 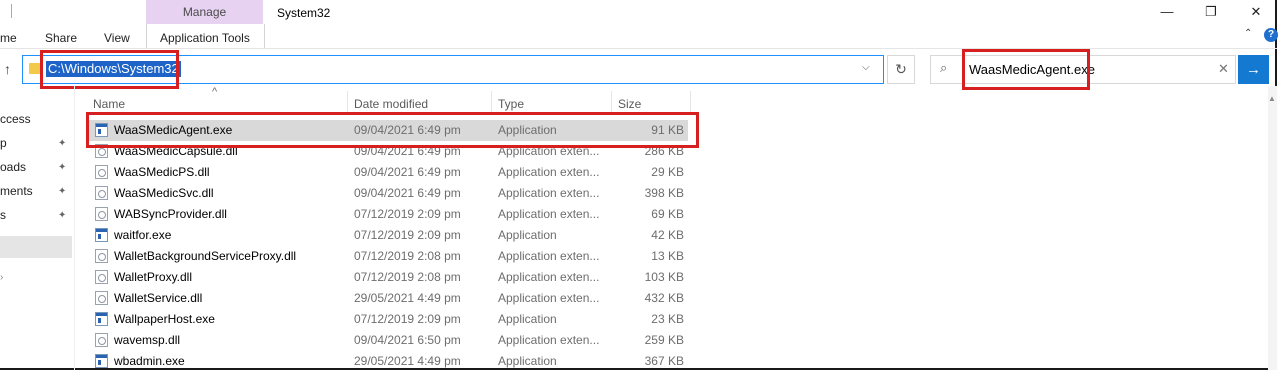 I want to click on file-size: 367 KB, so click(x=664, y=361).